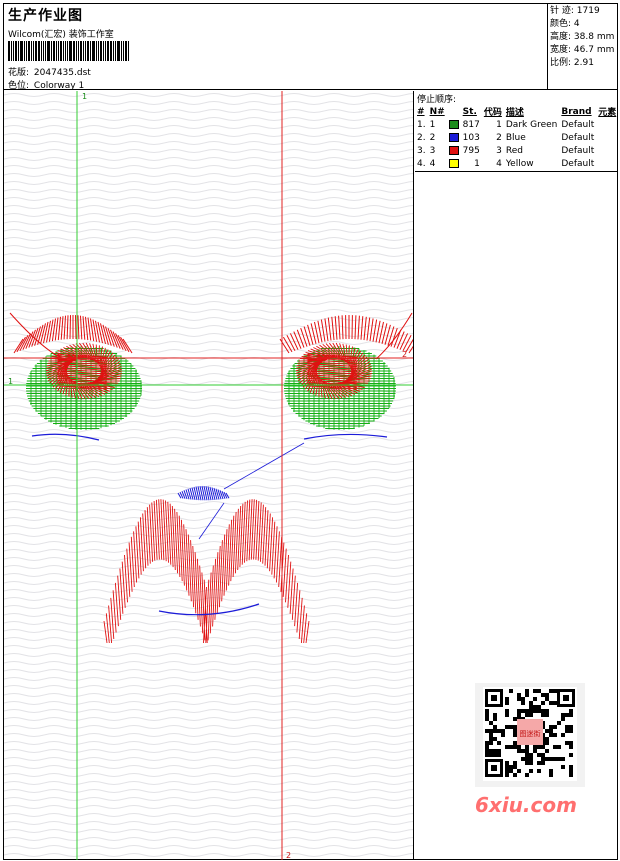  I want to click on stat-colors-label: 颜色:, so click(561, 24).